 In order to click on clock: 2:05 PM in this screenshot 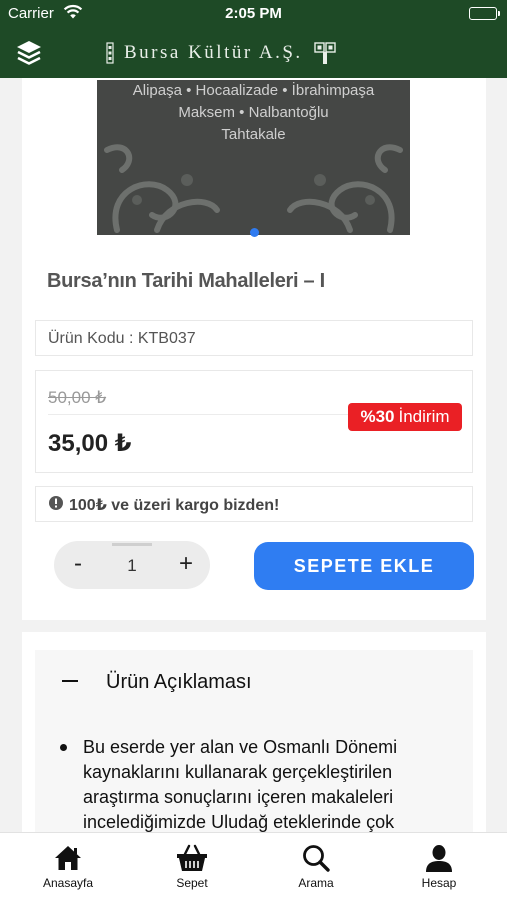, I will do `click(253, 13)`.